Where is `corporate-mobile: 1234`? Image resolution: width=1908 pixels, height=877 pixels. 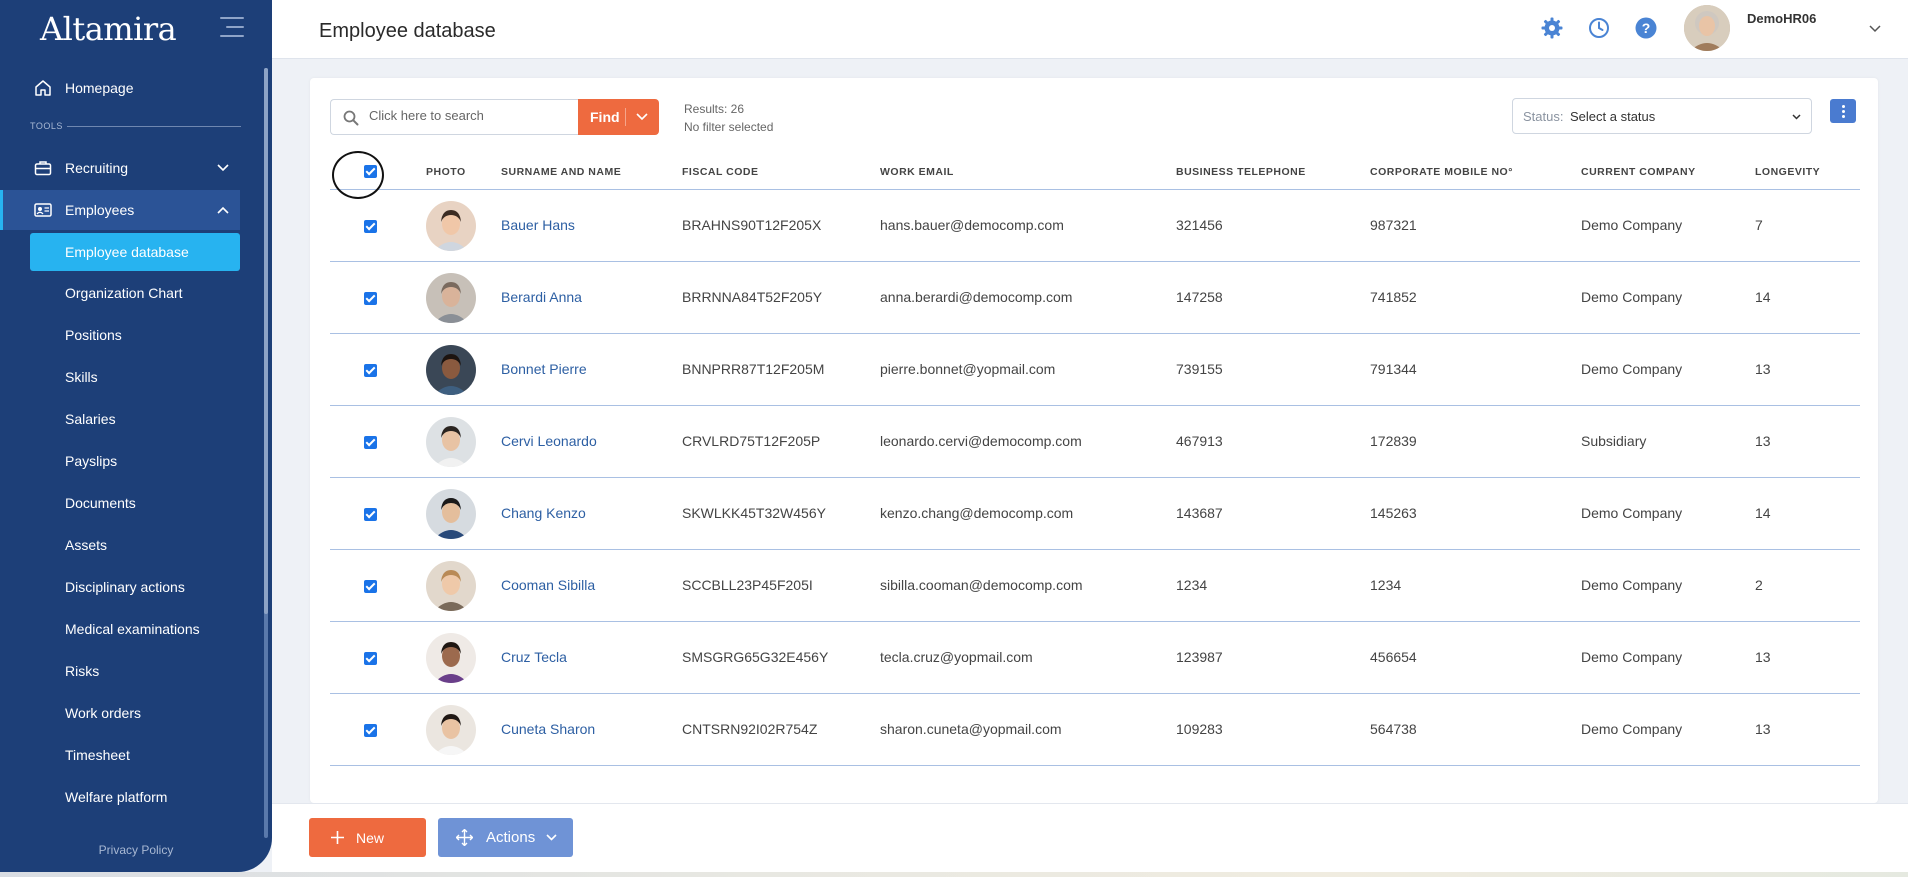
corporate-mobile: 1234 is located at coordinates (1386, 585).